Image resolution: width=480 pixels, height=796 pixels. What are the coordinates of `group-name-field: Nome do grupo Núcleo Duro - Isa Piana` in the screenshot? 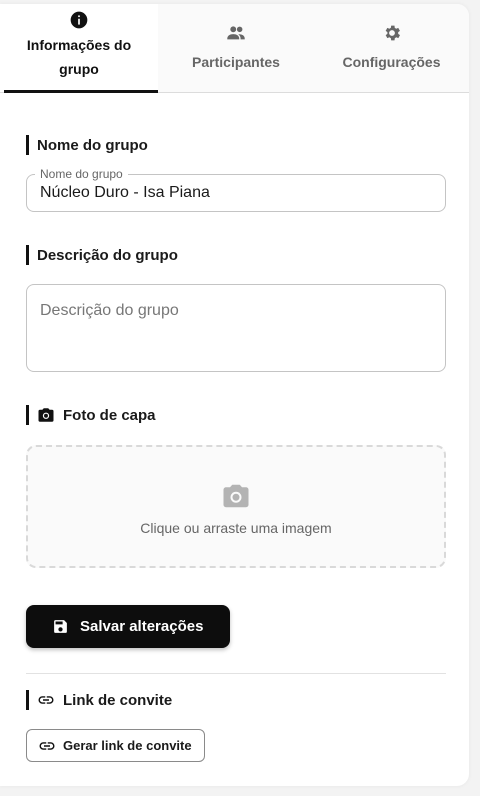 It's located at (236, 189).